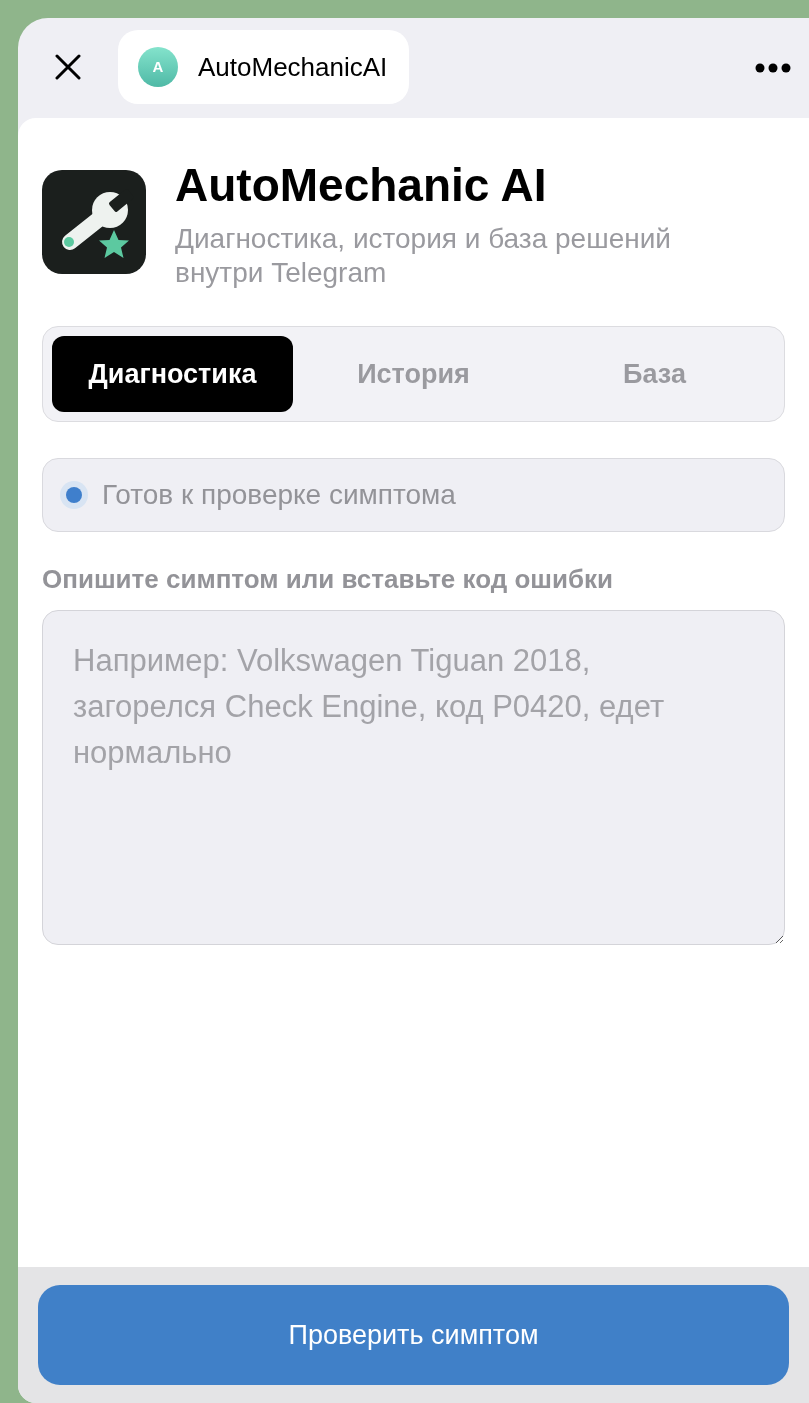  I want to click on more-icon, so click(773, 68).